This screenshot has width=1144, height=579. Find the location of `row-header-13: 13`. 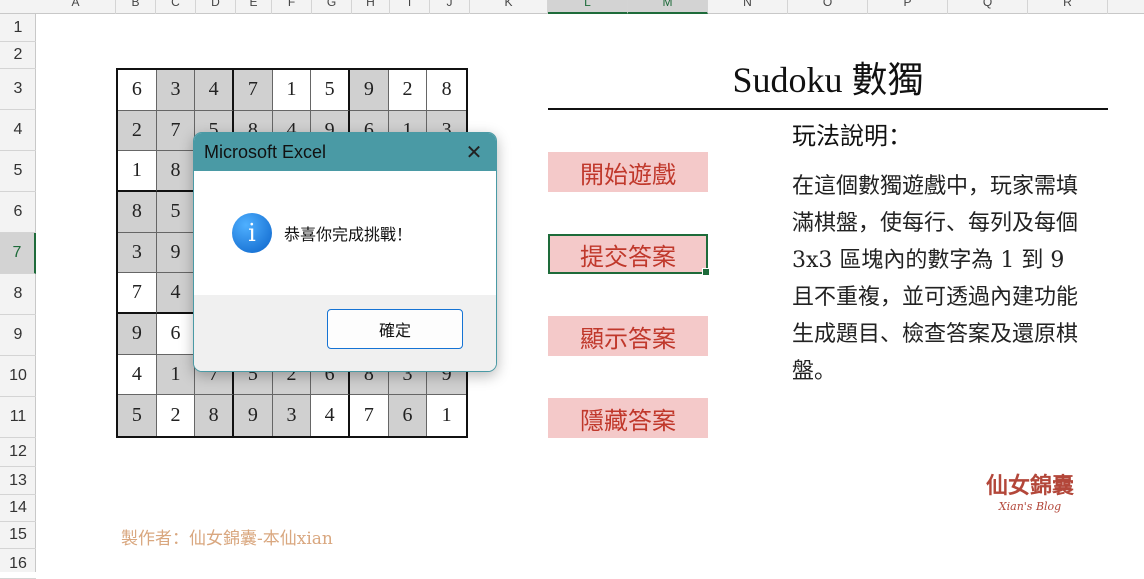

row-header-13: 13 is located at coordinates (18, 481).